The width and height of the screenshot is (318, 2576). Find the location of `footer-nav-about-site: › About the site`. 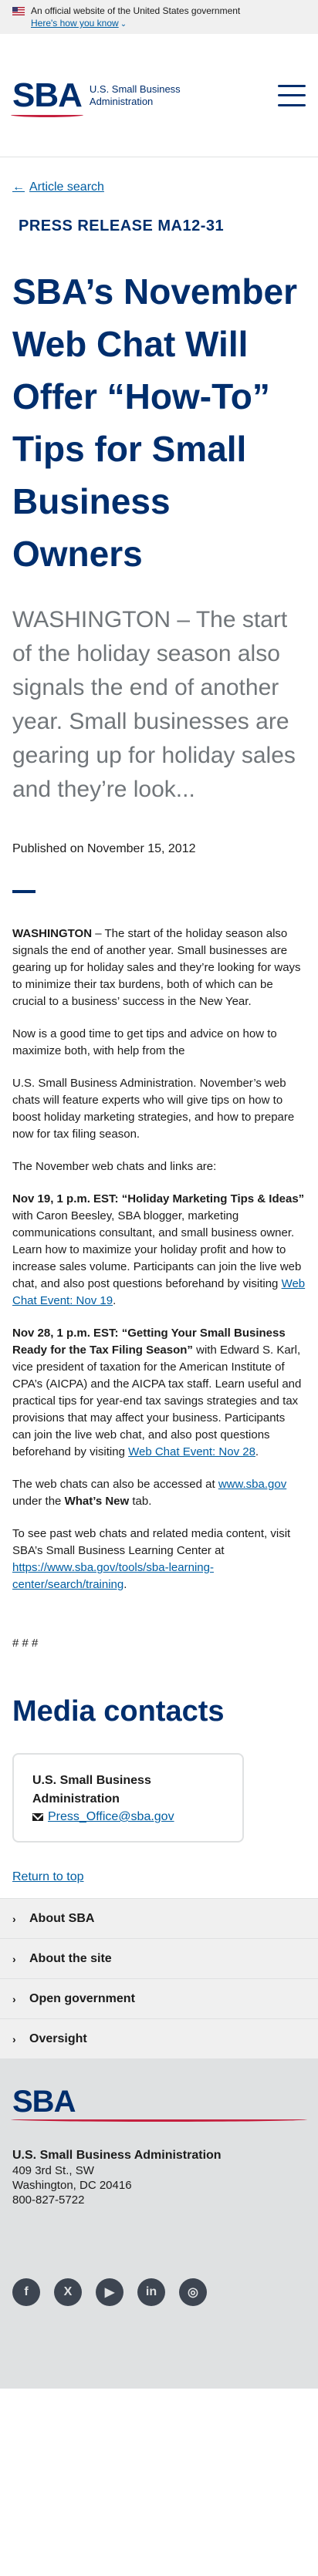

footer-nav-about-site: › About the site is located at coordinates (159, 1958).